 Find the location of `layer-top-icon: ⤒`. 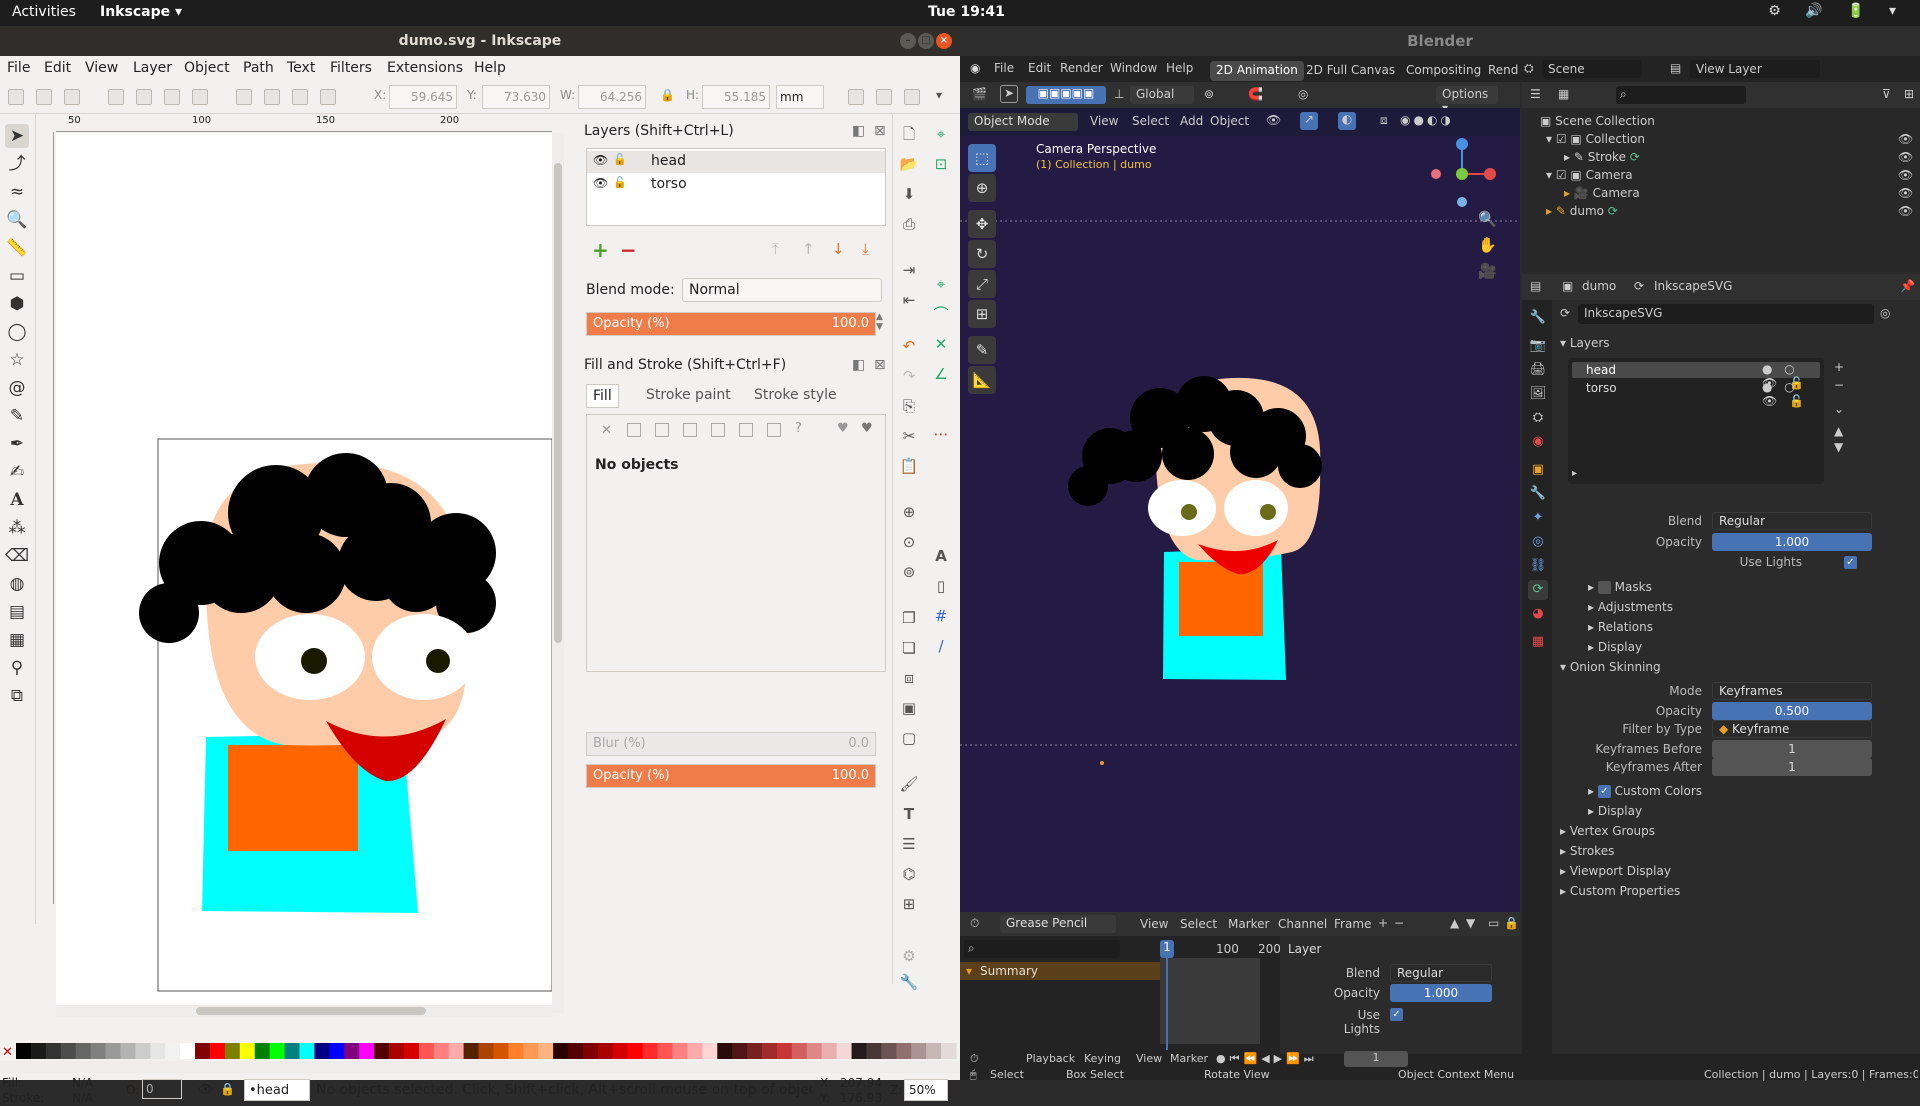

layer-top-icon: ⤒ is located at coordinates (775, 249).